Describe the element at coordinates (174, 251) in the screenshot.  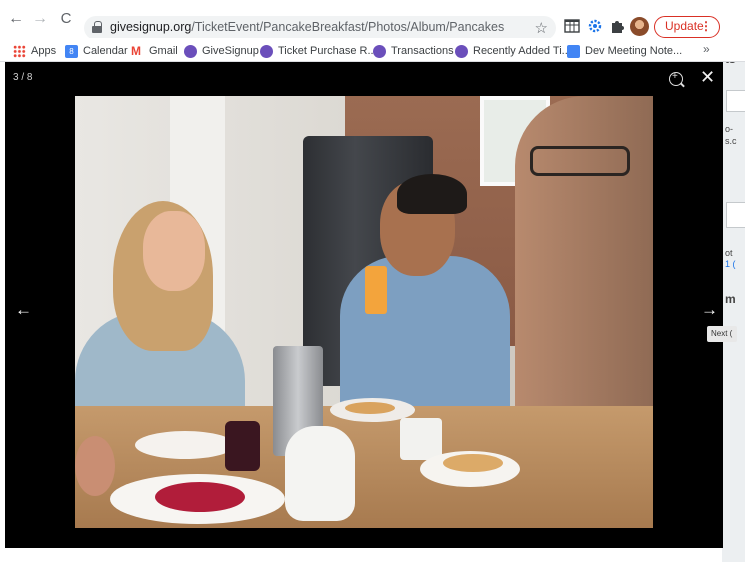
I see `photo-woman-face` at that location.